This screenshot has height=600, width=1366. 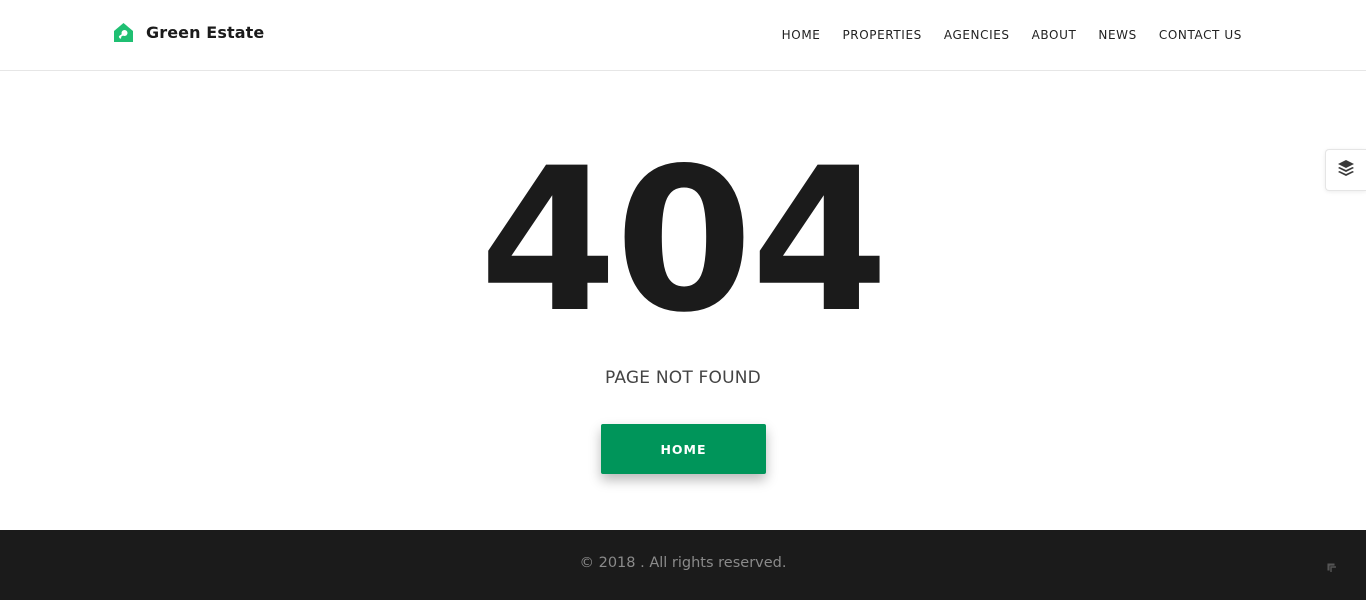 I want to click on house-key-icon, so click(x=123, y=32).